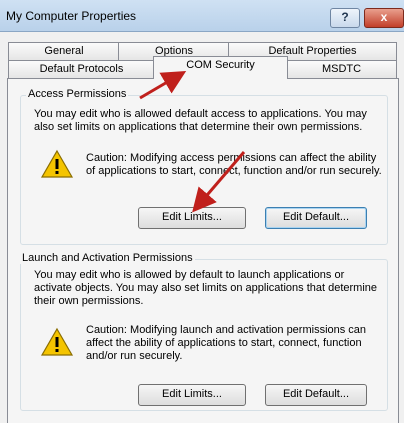  I want to click on arrow-to-com-security-tab, so click(163, 85).